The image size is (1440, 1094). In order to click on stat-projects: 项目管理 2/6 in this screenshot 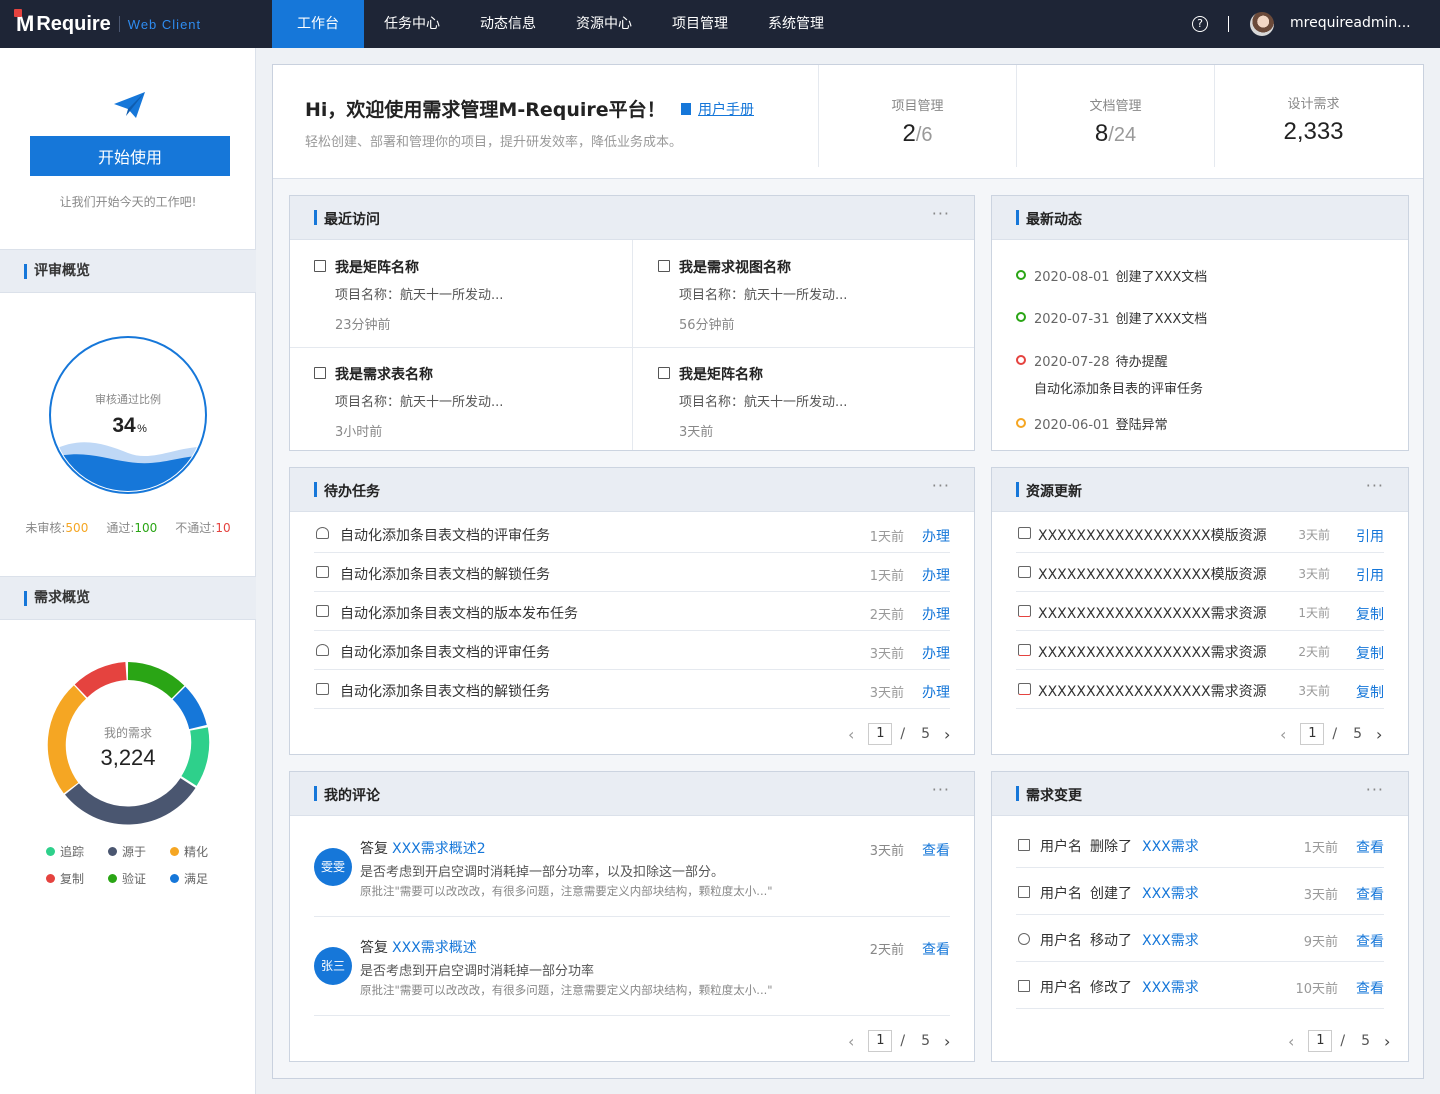, I will do `click(917, 116)`.